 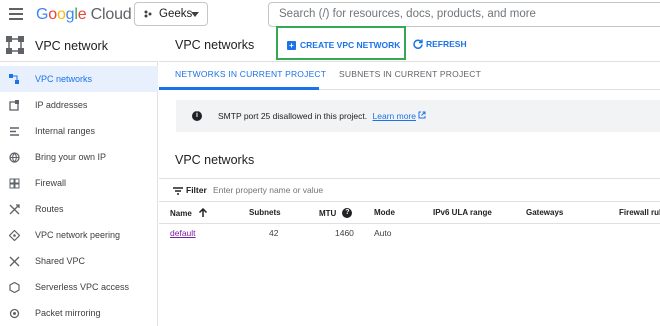 I want to click on sidebar-item-serverless-vpc-access: Serverless VPC access, so click(x=79, y=287).